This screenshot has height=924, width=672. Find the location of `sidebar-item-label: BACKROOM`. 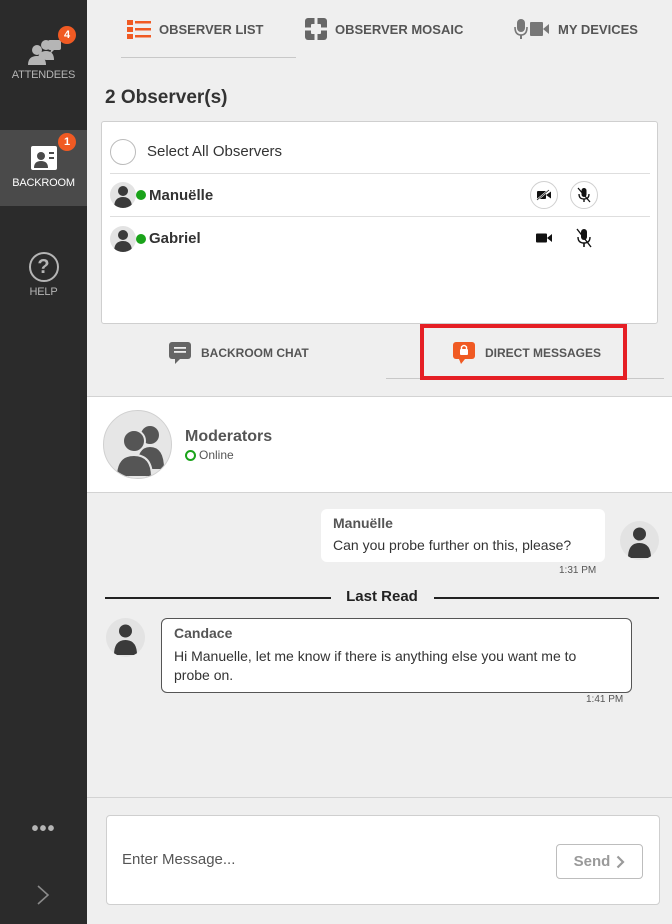

sidebar-item-label: BACKROOM is located at coordinates (43, 183).